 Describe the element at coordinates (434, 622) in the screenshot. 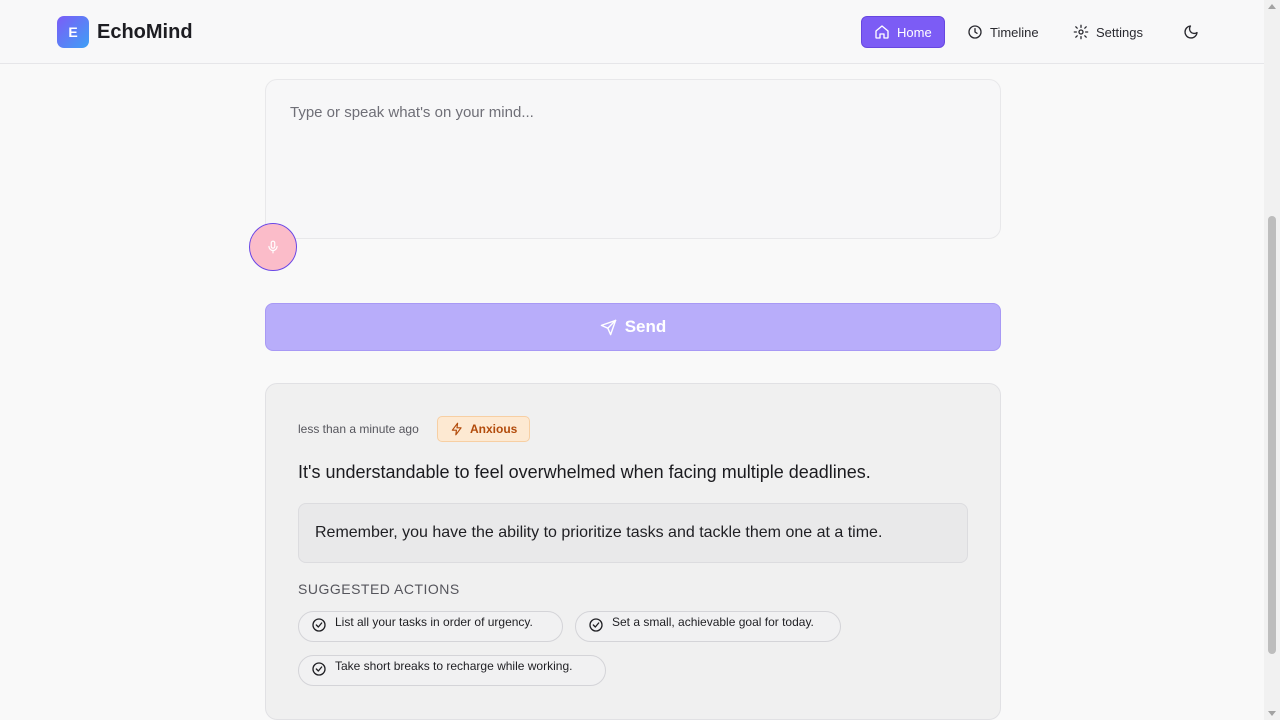

I see `action-chip-label: List all your tasks in order of urgency.` at that location.